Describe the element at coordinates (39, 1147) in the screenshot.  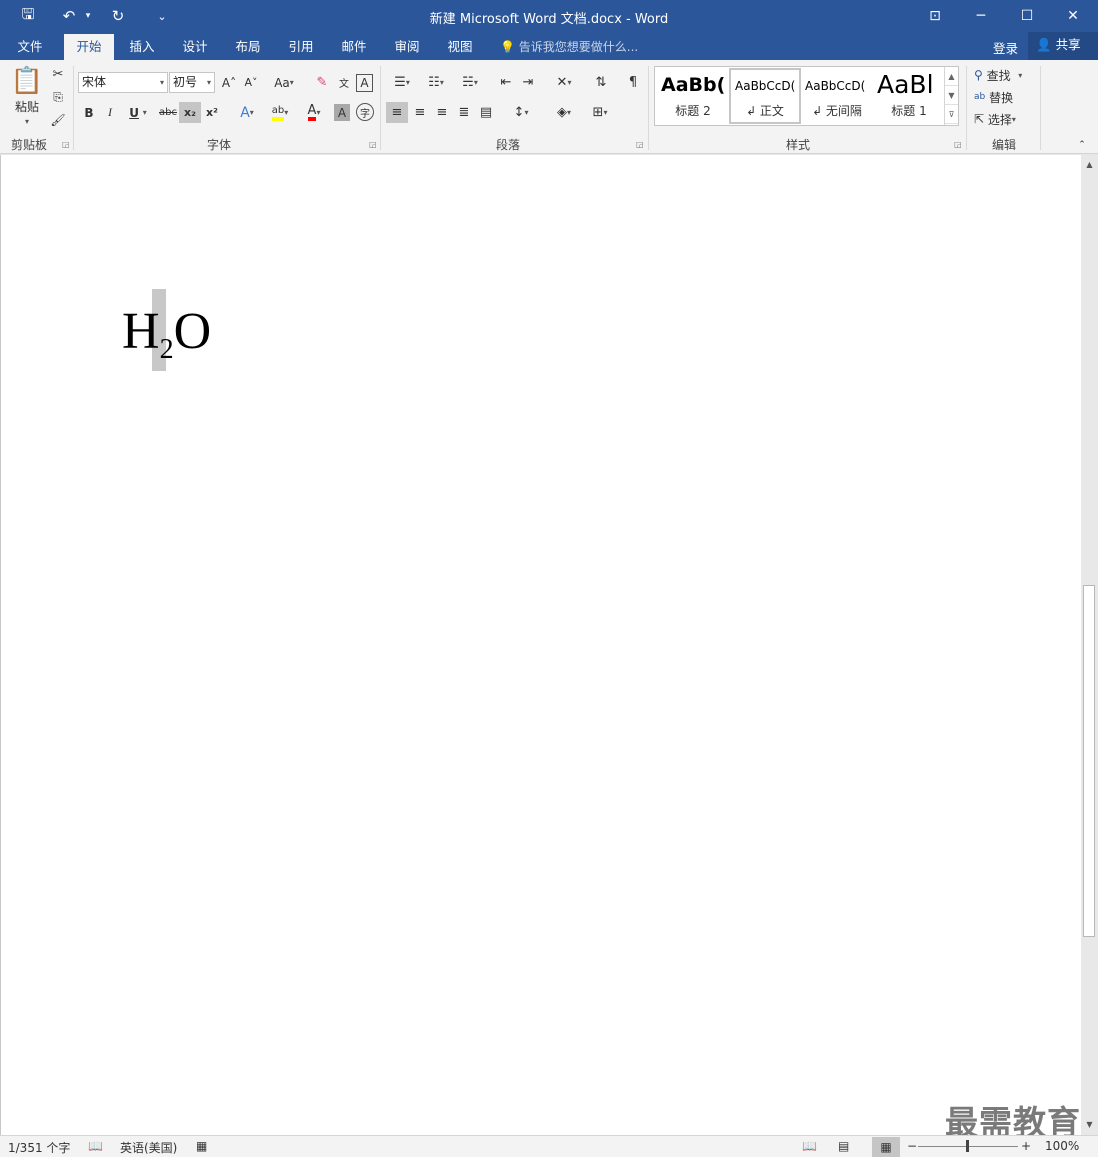
I see `word-count: 1/351 个字` at that location.